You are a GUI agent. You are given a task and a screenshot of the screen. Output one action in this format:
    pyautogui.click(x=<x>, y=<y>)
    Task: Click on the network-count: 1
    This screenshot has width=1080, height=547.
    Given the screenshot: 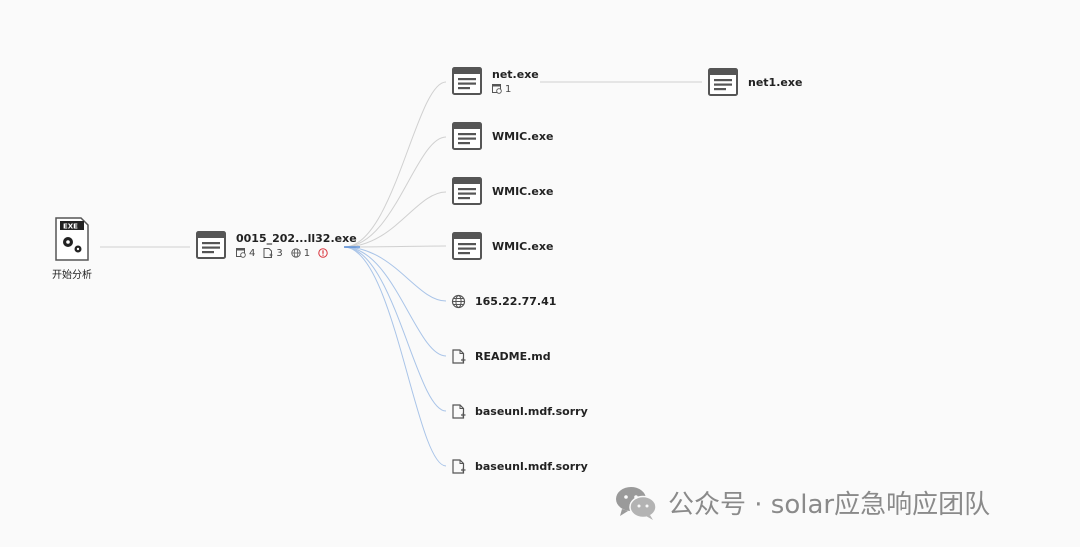 What is the action you would take?
    pyautogui.click(x=307, y=253)
    